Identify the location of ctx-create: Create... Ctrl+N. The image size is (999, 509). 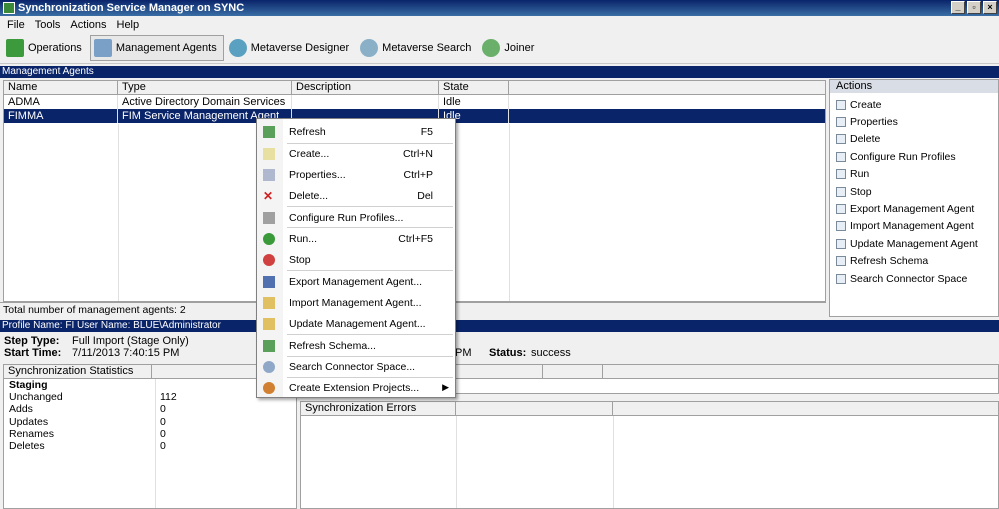
(356, 153).